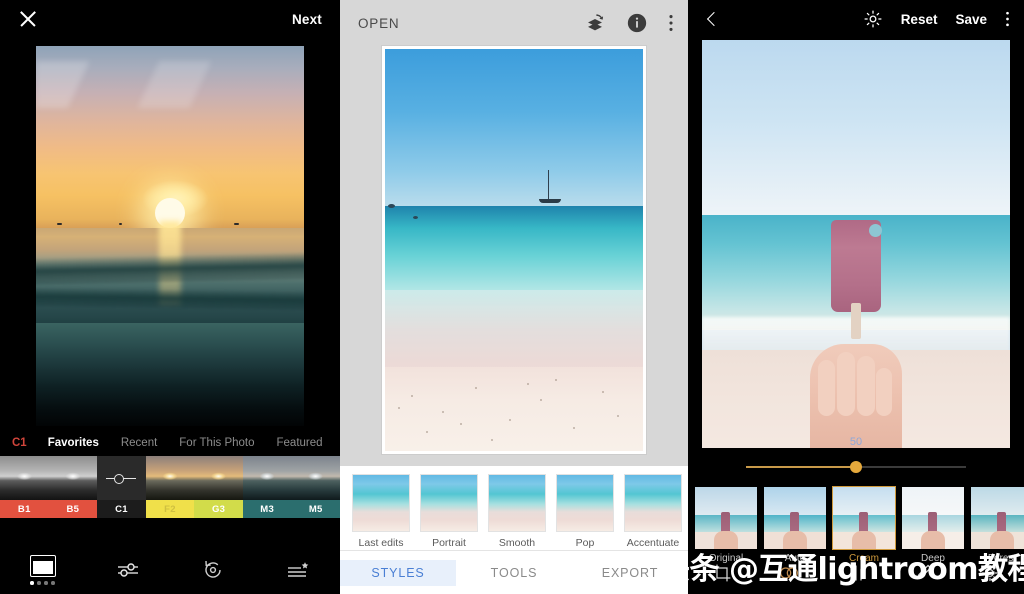 The width and height of the screenshot is (1024, 594). Describe the element at coordinates (170, 509) in the screenshot. I see `preset-label: F2` at that location.